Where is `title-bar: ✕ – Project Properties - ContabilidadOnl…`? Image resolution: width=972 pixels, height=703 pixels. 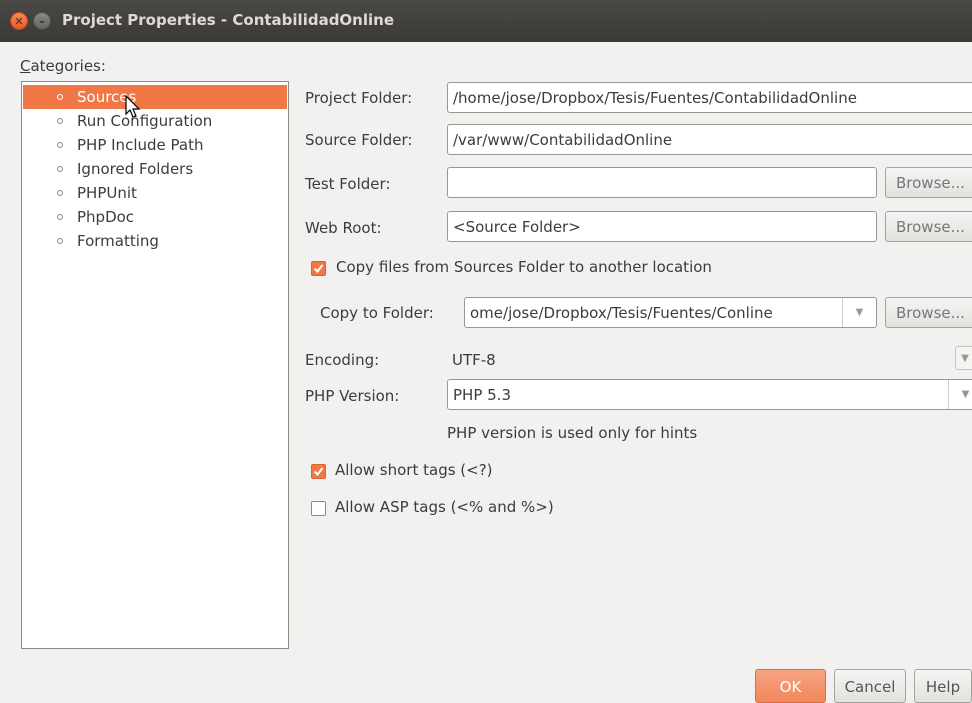
title-bar: ✕ – Project Properties - ContabilidadOnl… is located at coordinates (486, 21).